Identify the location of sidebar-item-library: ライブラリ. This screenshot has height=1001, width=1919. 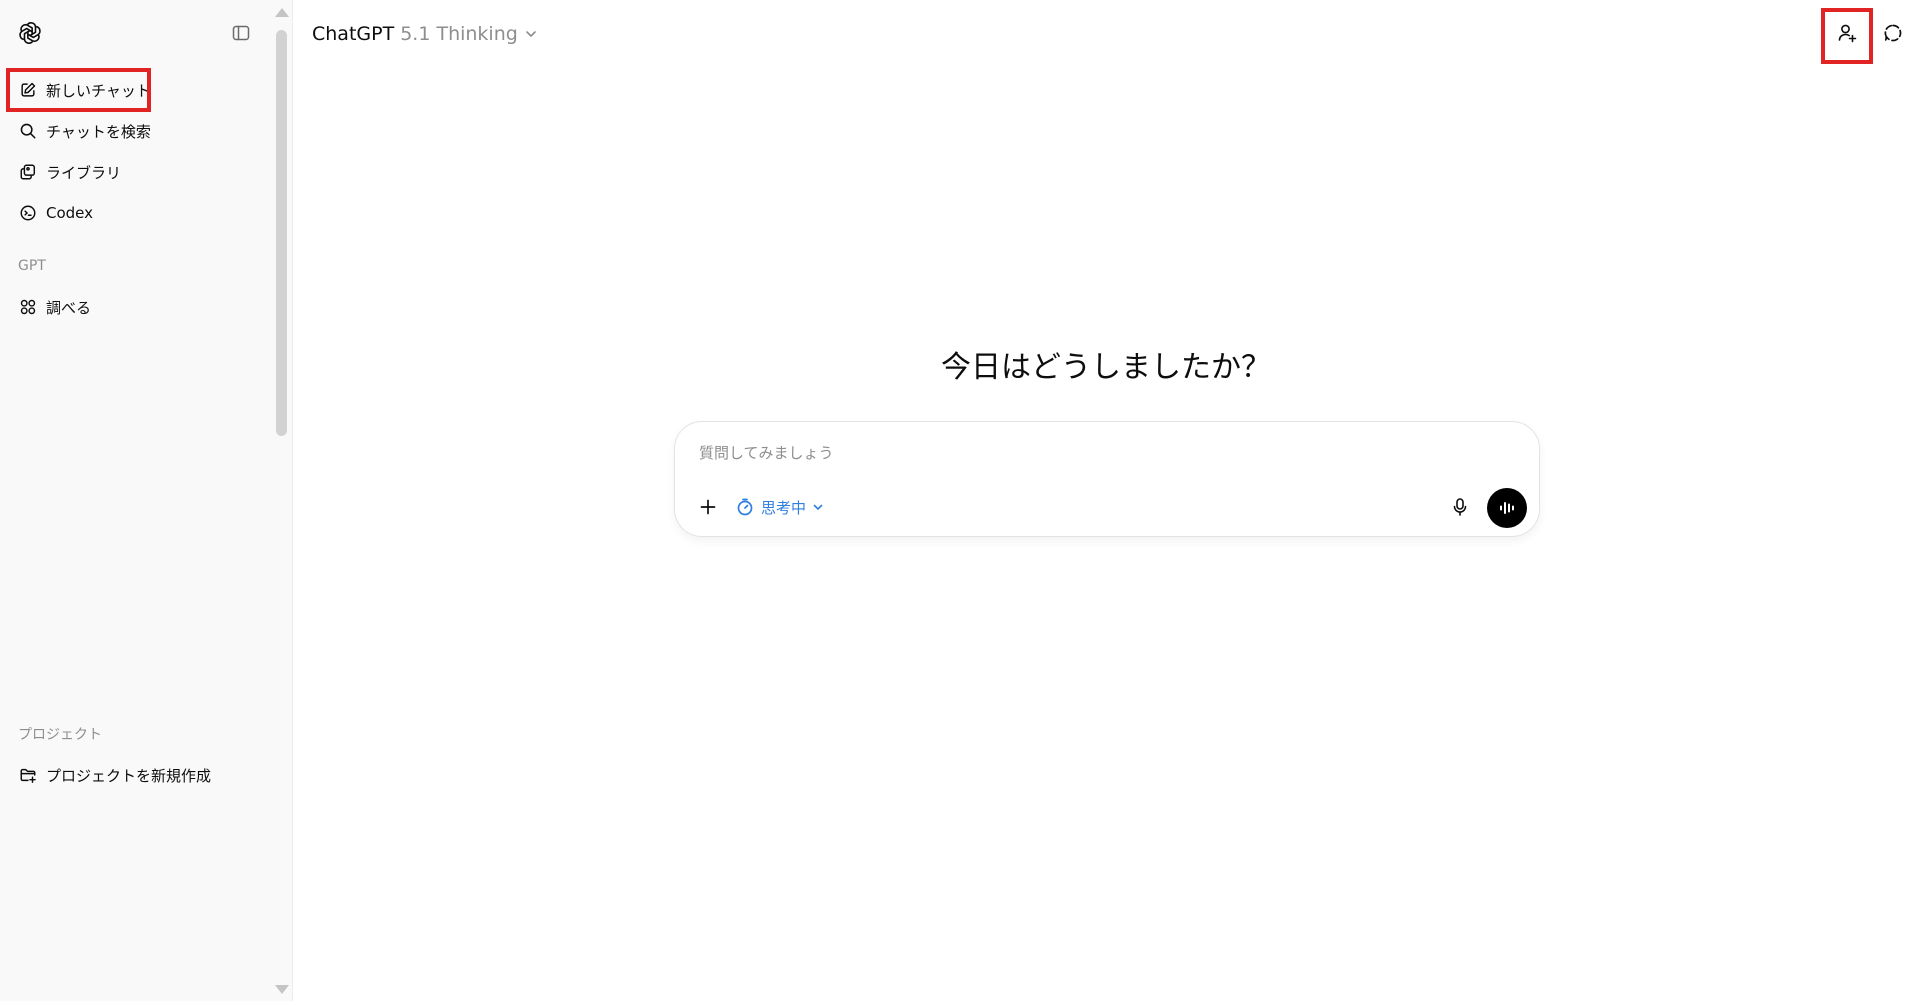
(132, 172).